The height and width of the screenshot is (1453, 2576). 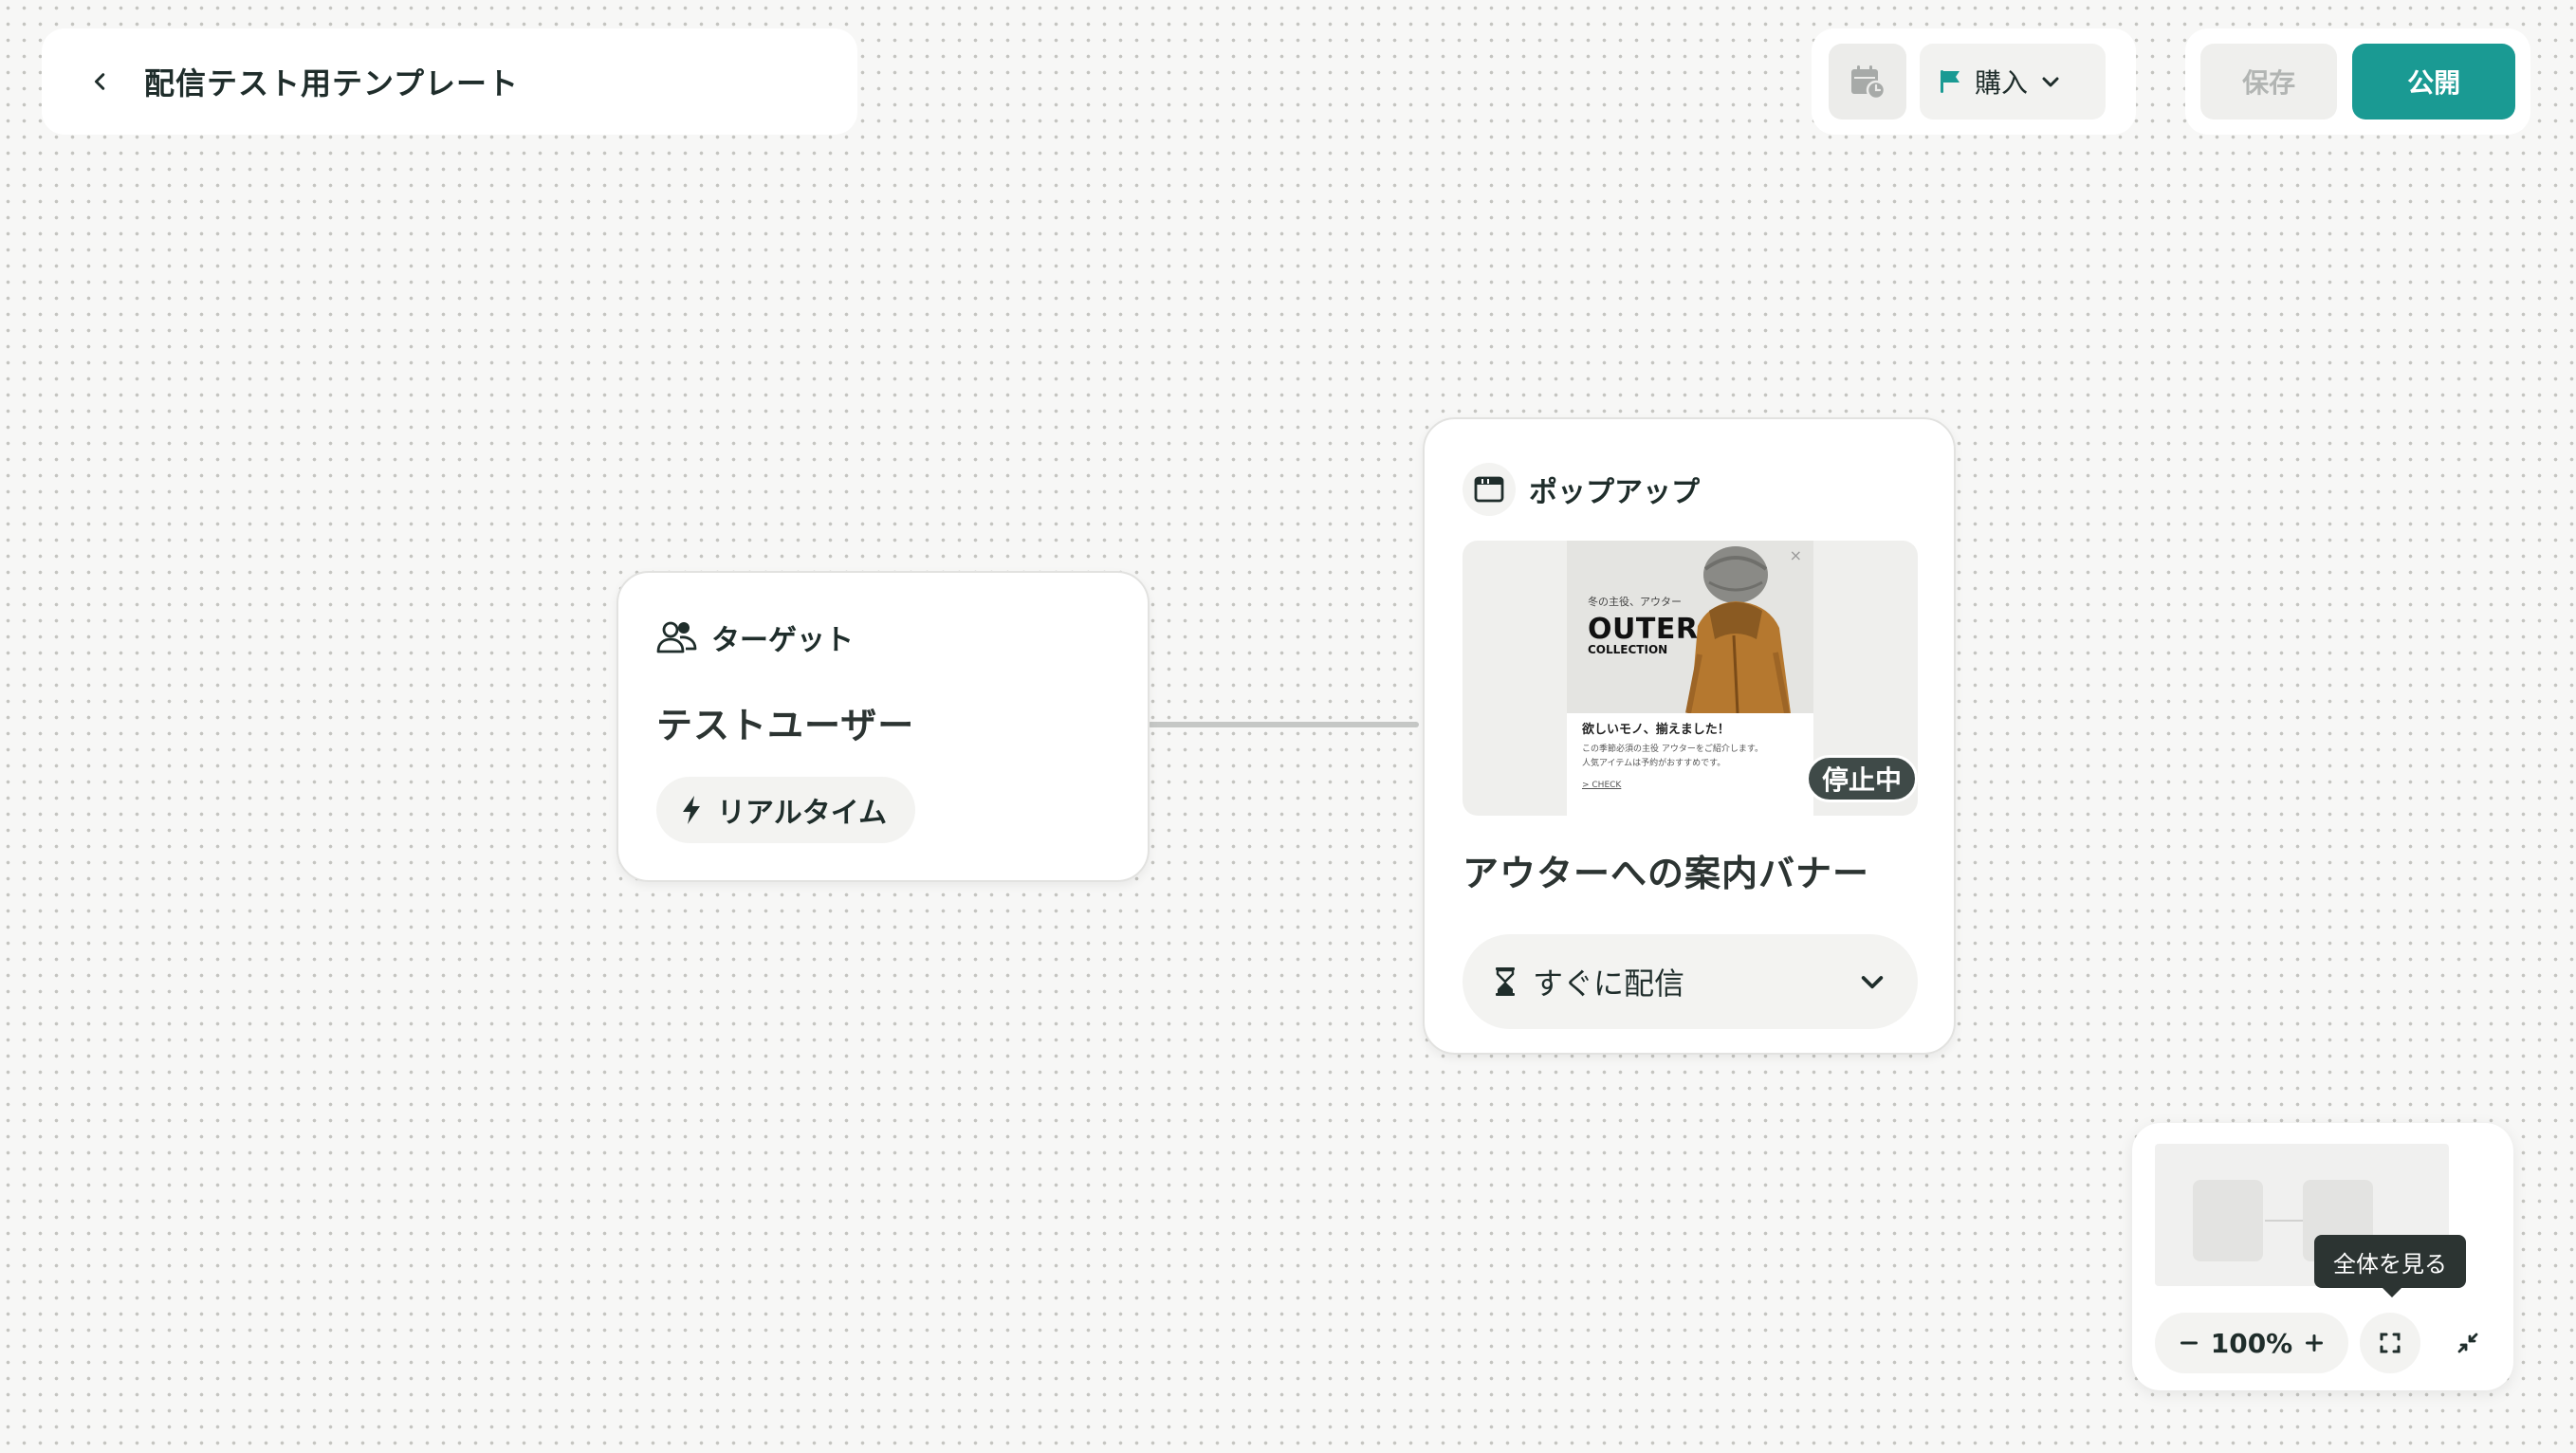 I want to click on zoom-controls: 100%, so click(x=2251, y=1343).